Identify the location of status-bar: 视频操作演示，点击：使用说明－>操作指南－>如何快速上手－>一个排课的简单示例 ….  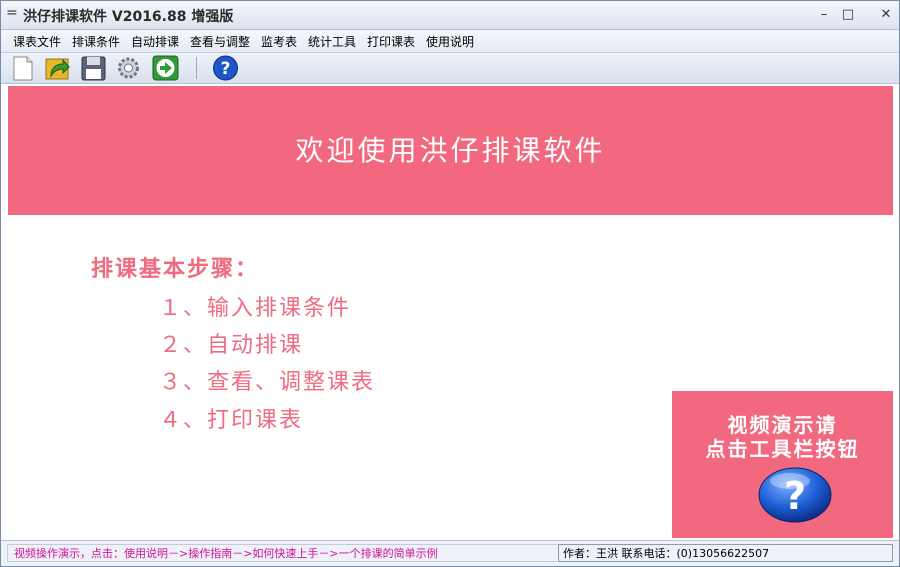
(450, 553).